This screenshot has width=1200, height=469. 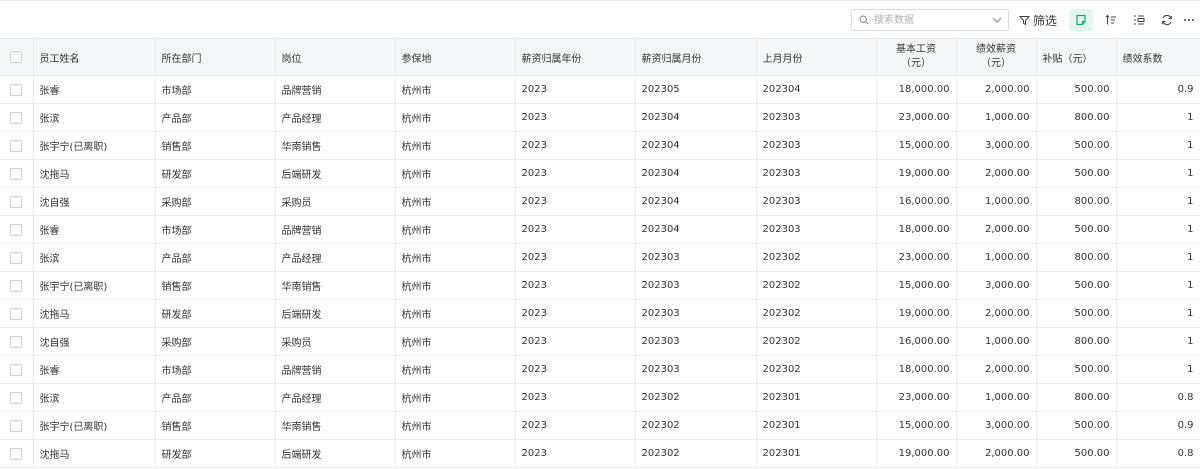 I want to click on col-header-year: 薪资归属年份, so click(x=575, y=57).